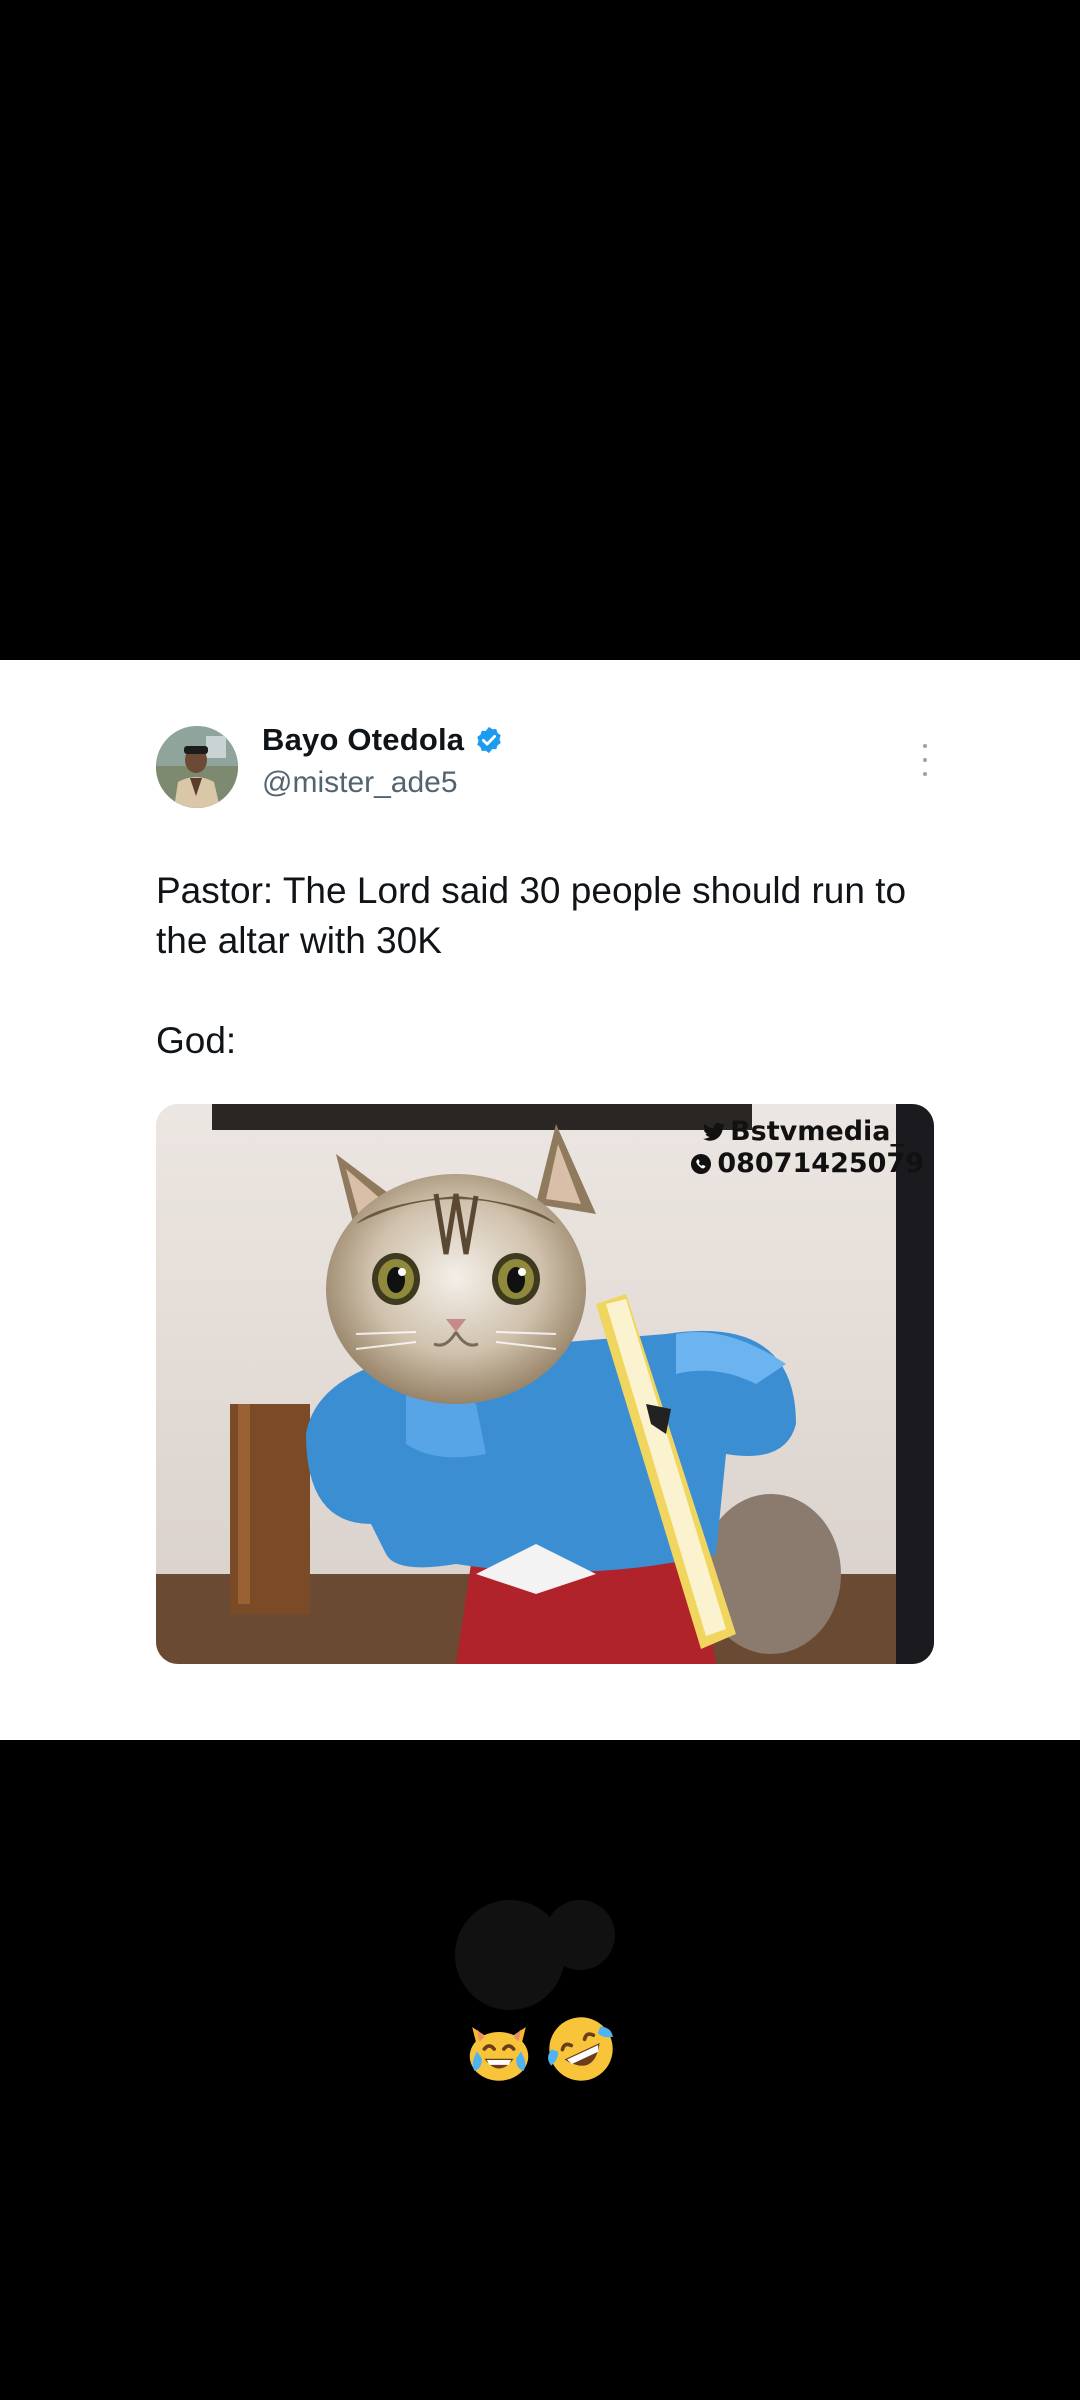 The image size is (1080, 2400). I want to click on watermark-phone-text: 08071425079, so click(820, 1163).